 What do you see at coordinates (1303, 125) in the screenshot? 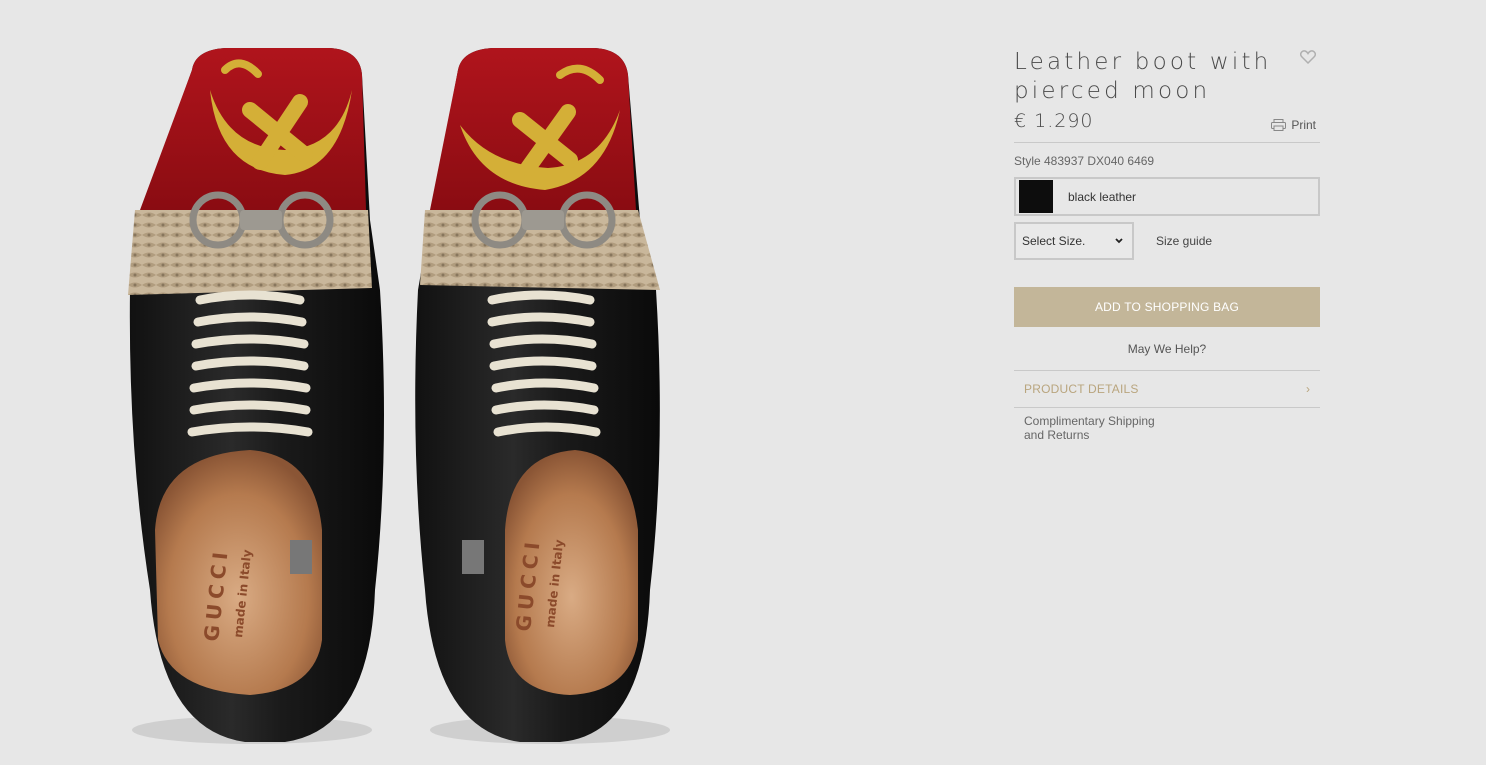
I see `print-label: Print` at bounding box center [1303, 125].